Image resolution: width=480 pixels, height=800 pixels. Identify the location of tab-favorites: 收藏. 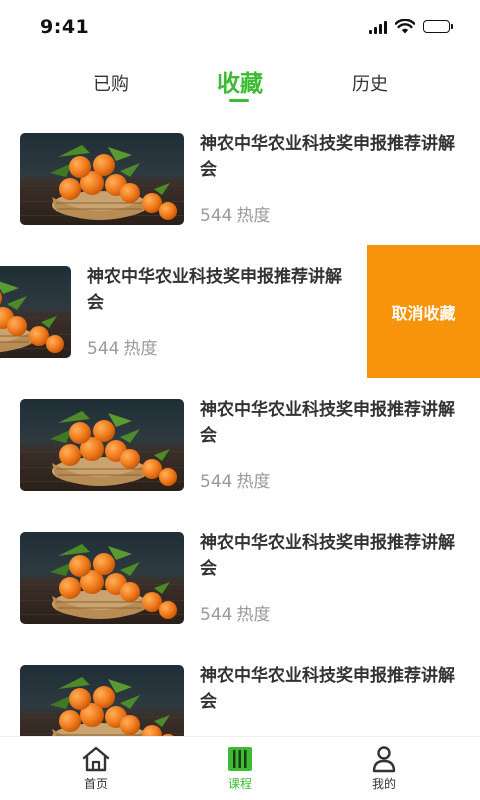
(240, 81).